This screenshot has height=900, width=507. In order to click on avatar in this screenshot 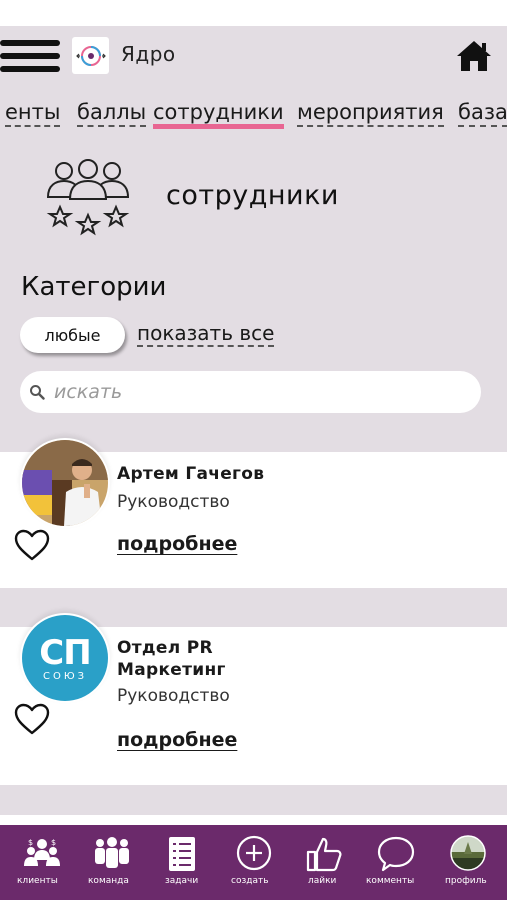, I will do `click(65, 483)`.